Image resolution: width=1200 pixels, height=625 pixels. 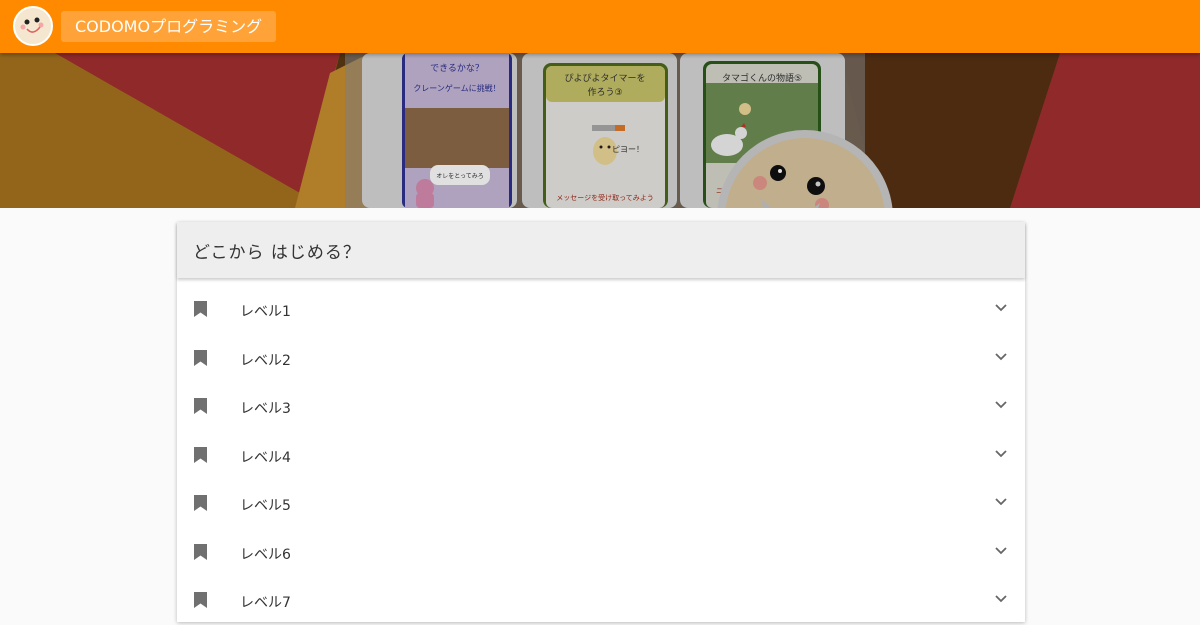 What do you see at coordinates (601, 309) in the screenshot?
I see `level-row-1: レベル1` at bounding box center [601, 309].